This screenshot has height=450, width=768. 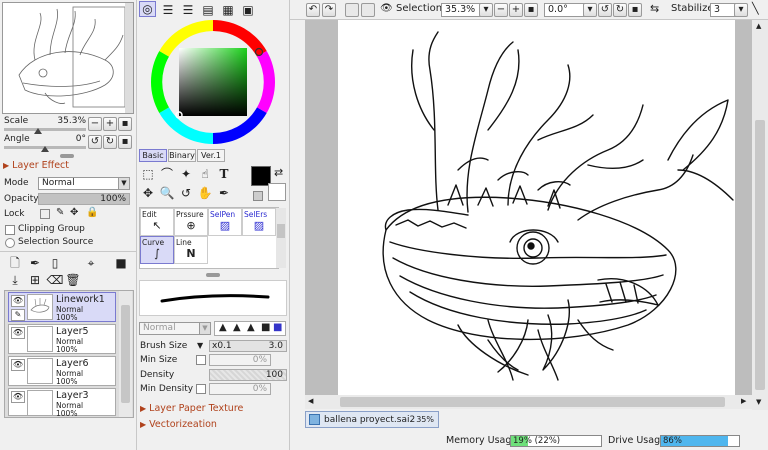 I want to click on padlock-icon: 🔒, so click(x=92, y=212).